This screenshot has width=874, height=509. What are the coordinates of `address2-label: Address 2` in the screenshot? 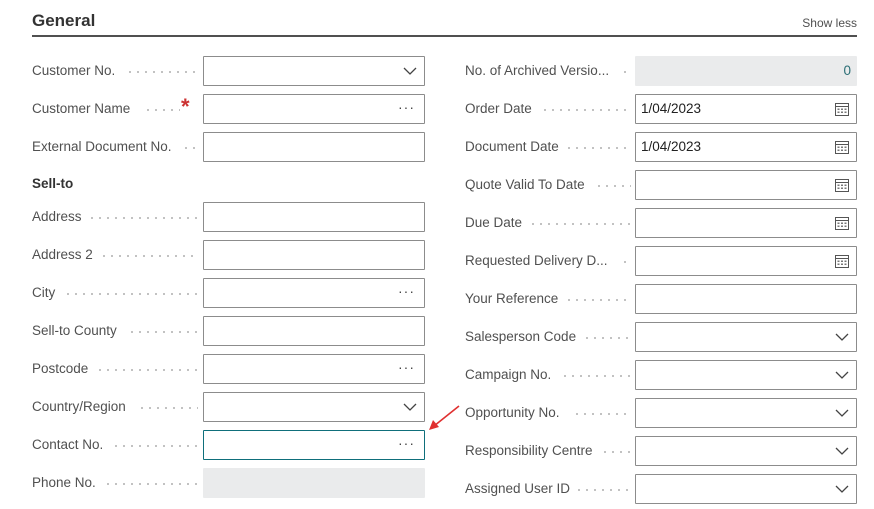 It's located at (64, 255).